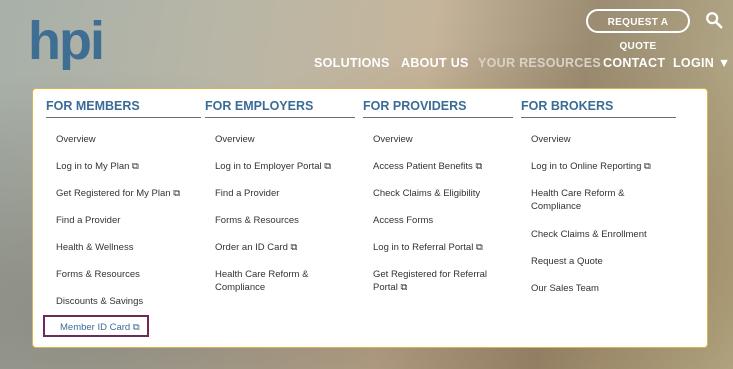 Image resolution: width=733 pixels, height=369 pixels. Describe the element at coordinates (589, 234) in the screenshot. I see `brokers-check-claims-link: Check Claims & Enrollment` at that location.